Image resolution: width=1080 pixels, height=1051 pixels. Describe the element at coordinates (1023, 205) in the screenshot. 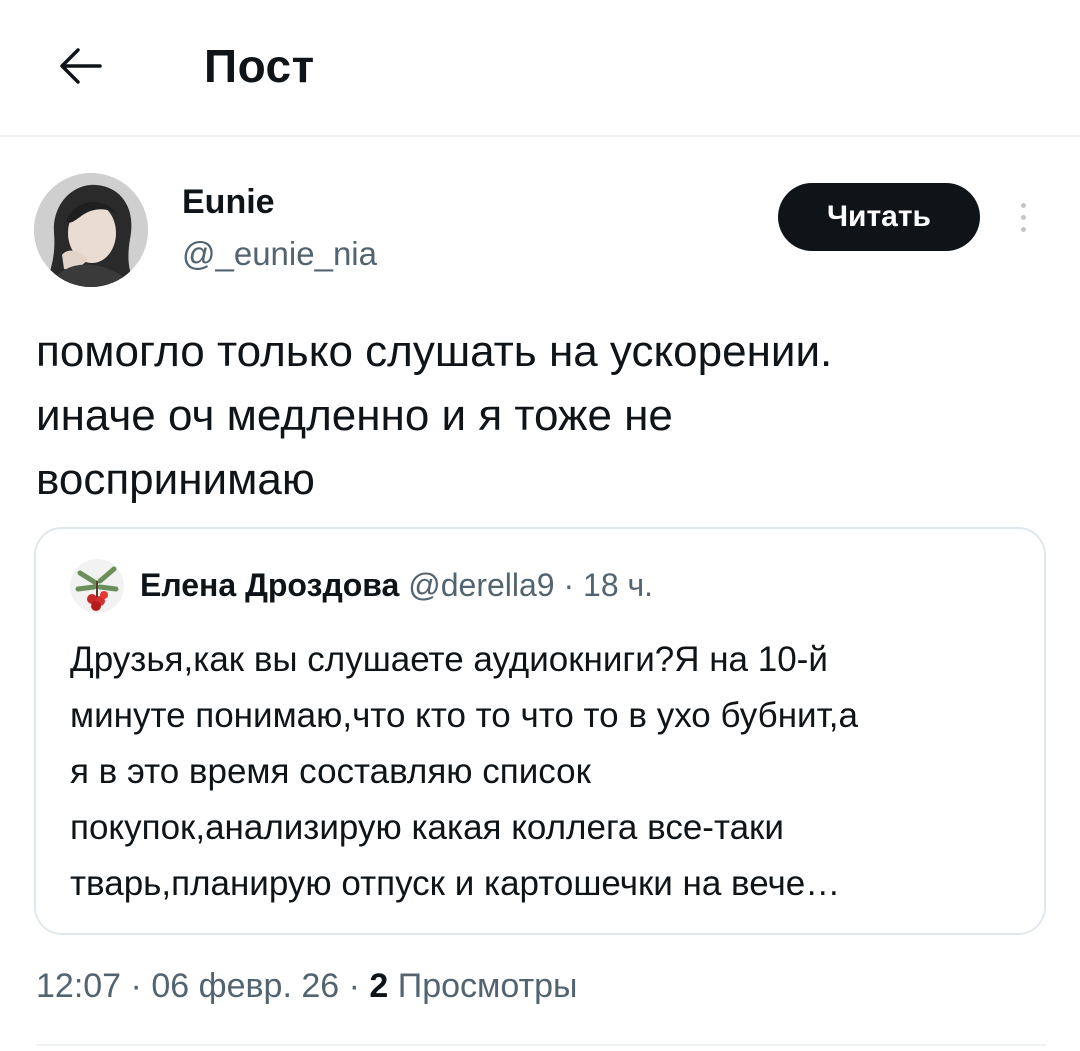

I see `more-vertical-icon` at that location.